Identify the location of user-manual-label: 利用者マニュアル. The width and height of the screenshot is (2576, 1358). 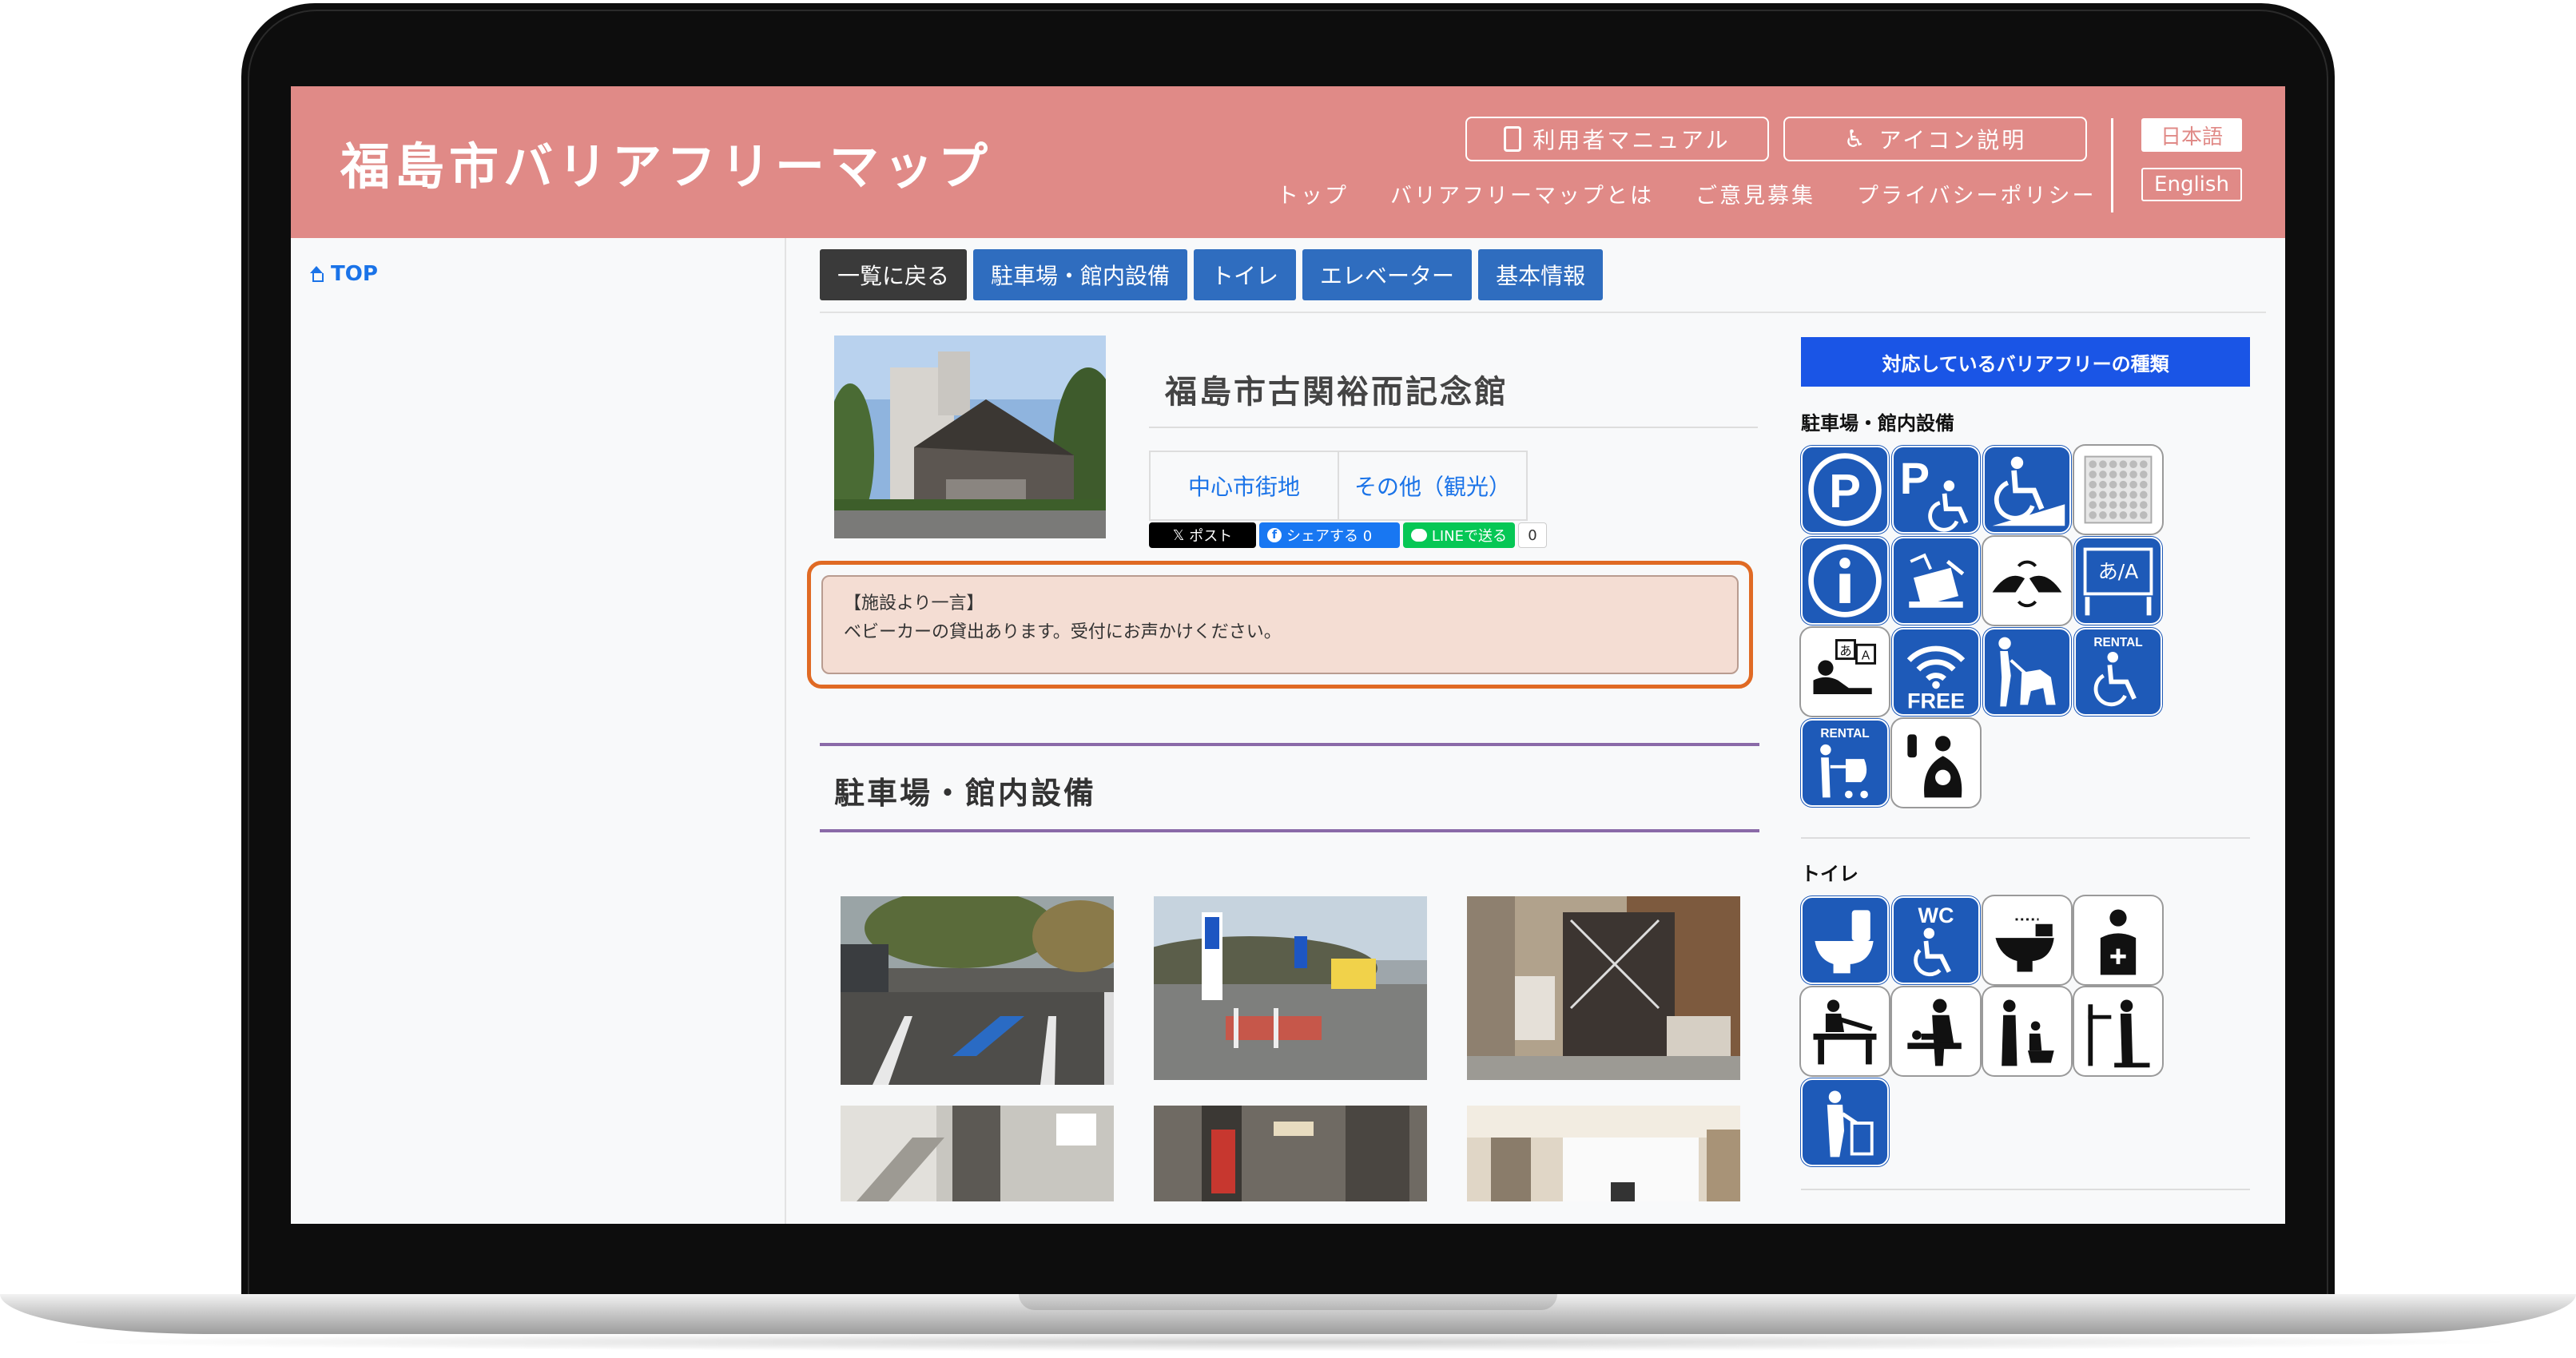
(1631, 140).